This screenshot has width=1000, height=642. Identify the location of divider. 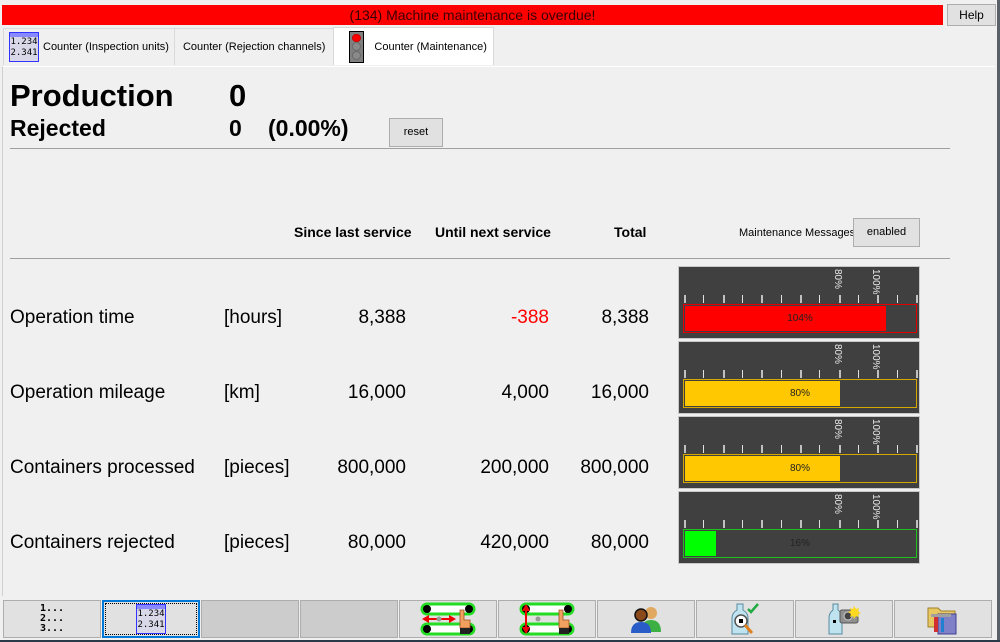
(480, 148).